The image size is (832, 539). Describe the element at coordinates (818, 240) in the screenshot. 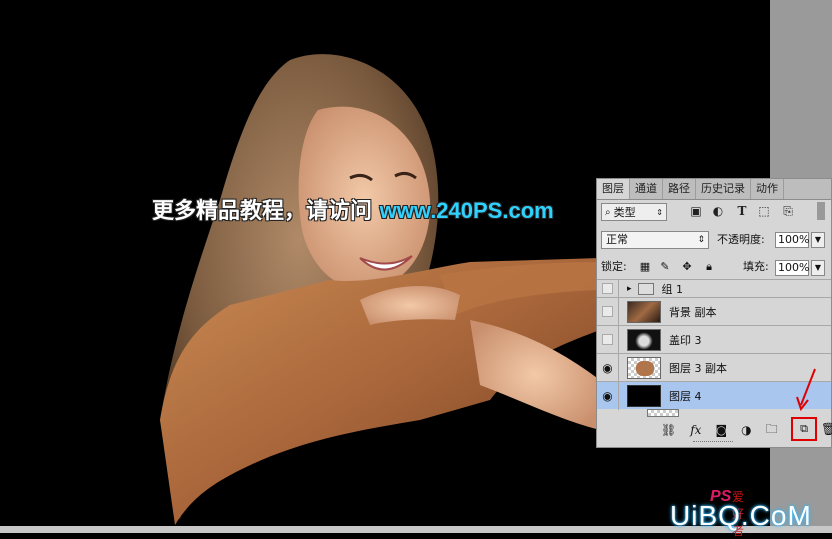

I see `opacity-dropdown-button: ▼` at that location.